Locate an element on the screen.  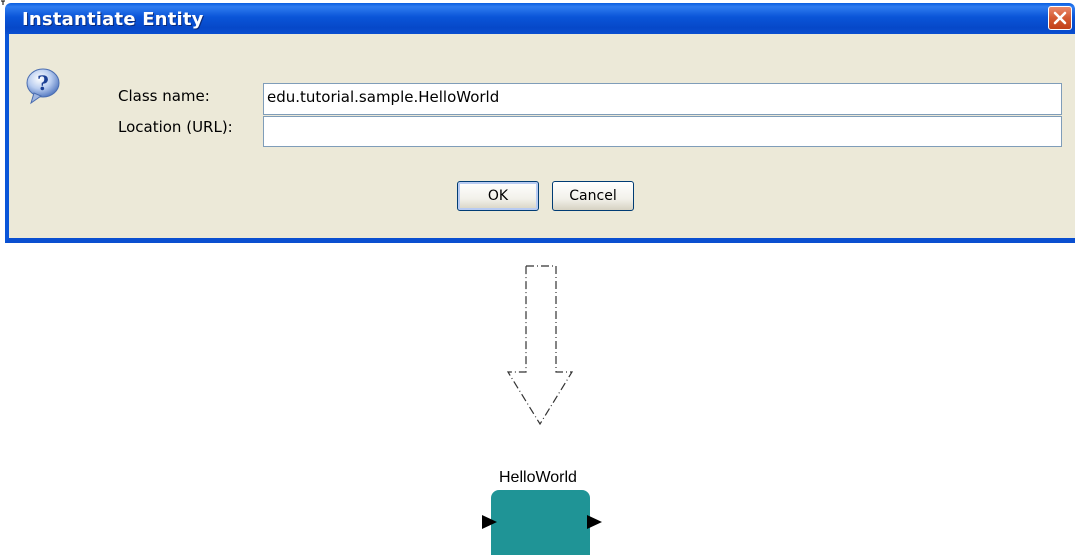
class-name-field: edu.tutorial.sample.HelloWorld is located at coordinates (662, 99).